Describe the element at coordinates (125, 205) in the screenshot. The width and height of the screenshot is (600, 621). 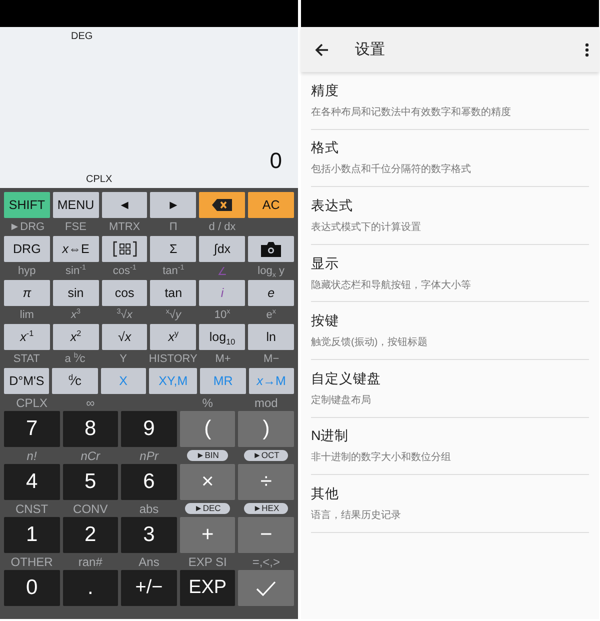
I see `calculator-key: ◄` at that location.